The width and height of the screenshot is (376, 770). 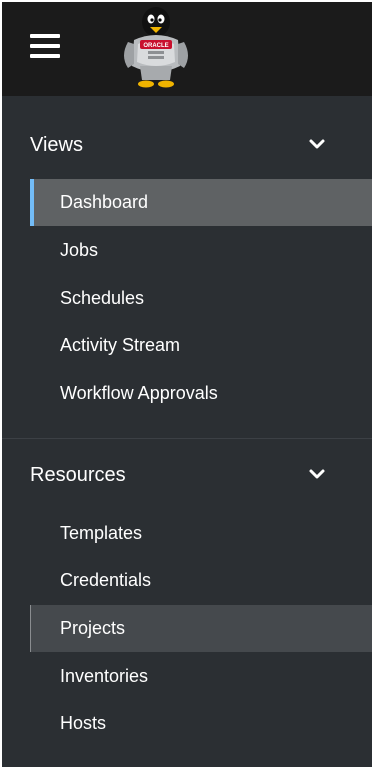 What do you see at coordinates (78, 475) in the screenshot?
I see `section-title-resources: Resources` at bounding box center [78, 475].